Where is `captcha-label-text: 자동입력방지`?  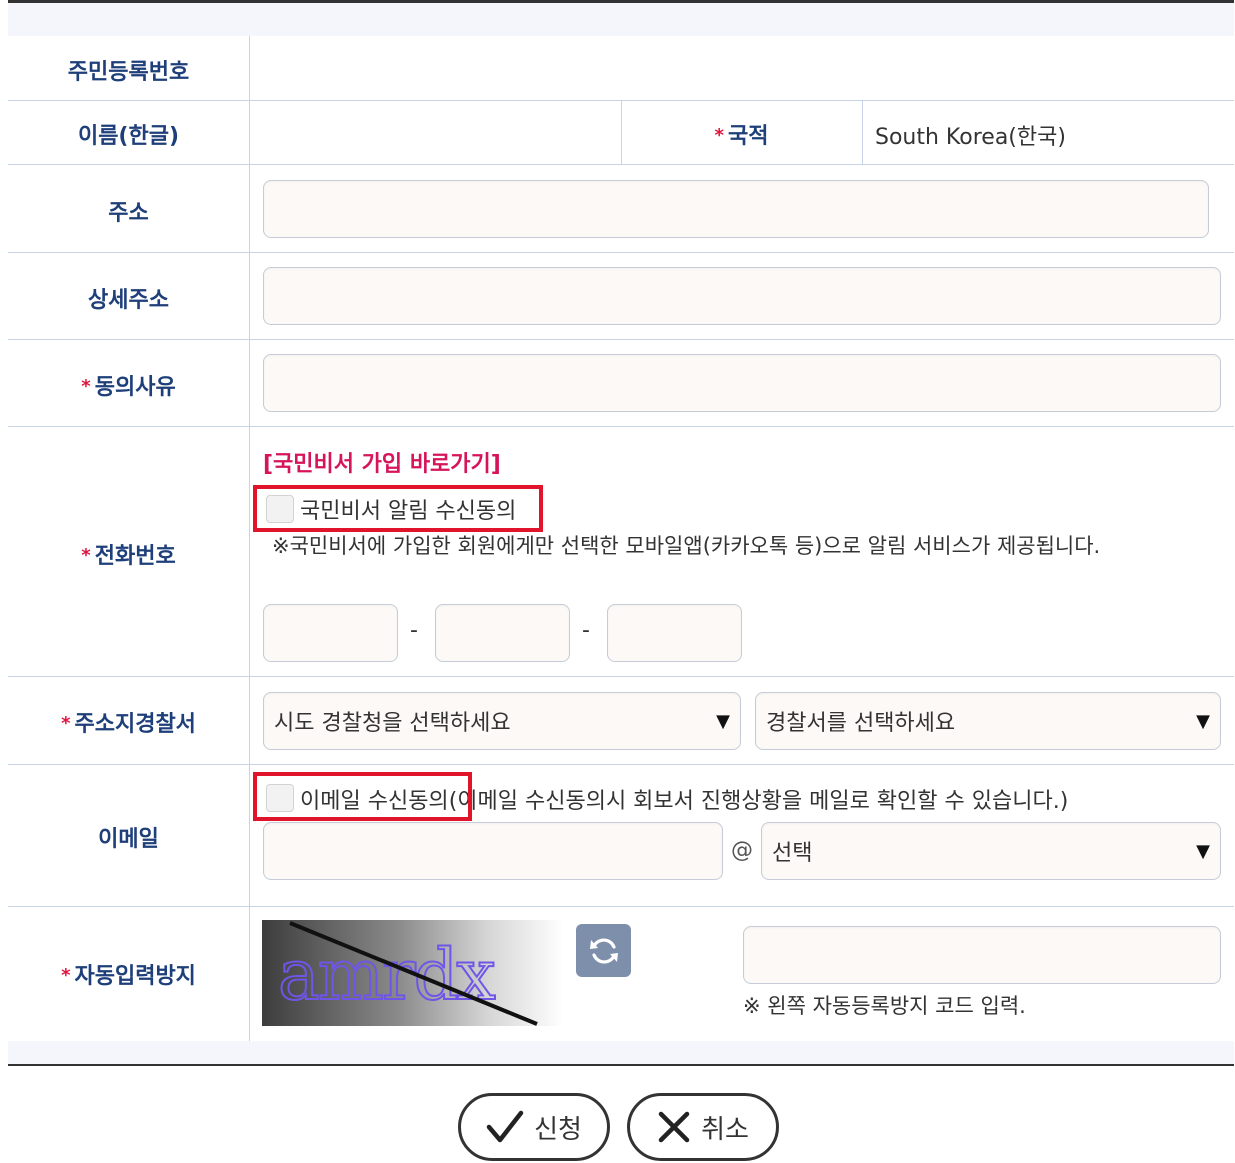 captcha-label-text: 자동입력방지 is located at coordinates (135, 976).